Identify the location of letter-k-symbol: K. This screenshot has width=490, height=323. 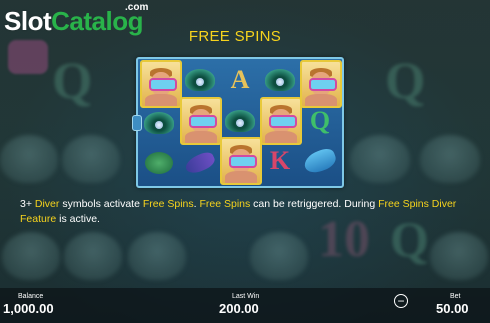
(280, 160).